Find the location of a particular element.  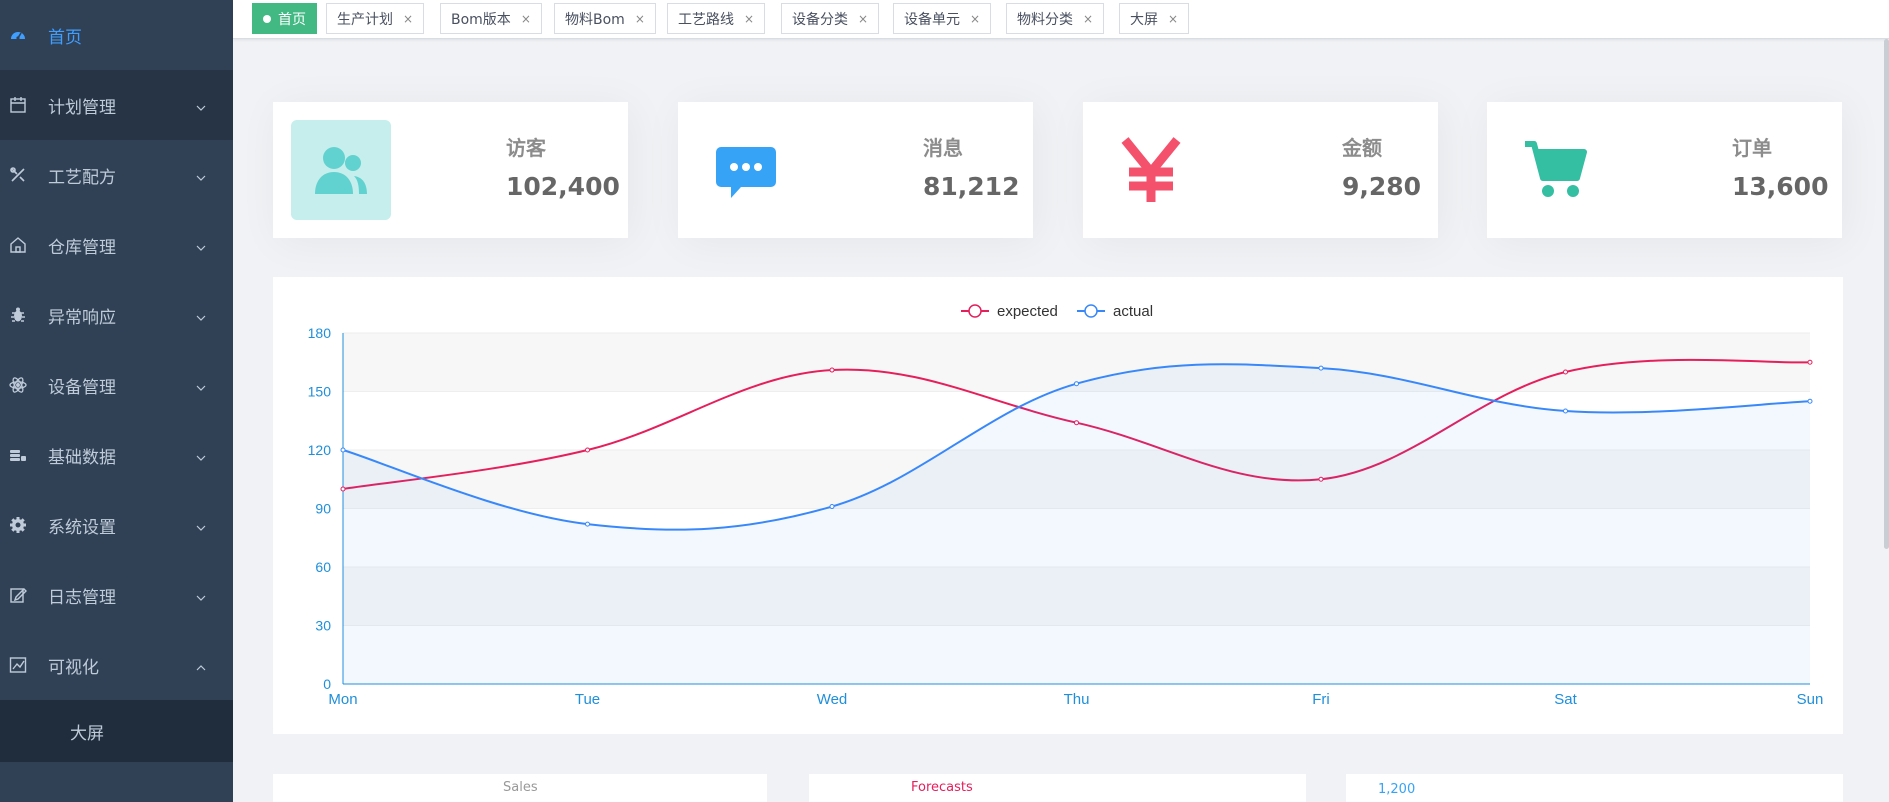

sidebar-item-4: 异常响应 is located at coordinates (116, 315).